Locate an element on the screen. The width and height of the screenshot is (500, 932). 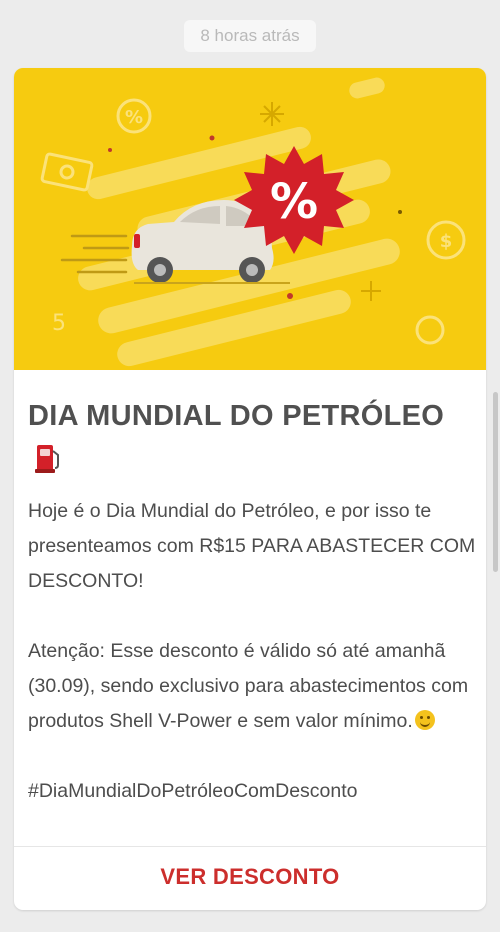
timestamp-container: 8 horas atrás is located at coordinates (250, 36).